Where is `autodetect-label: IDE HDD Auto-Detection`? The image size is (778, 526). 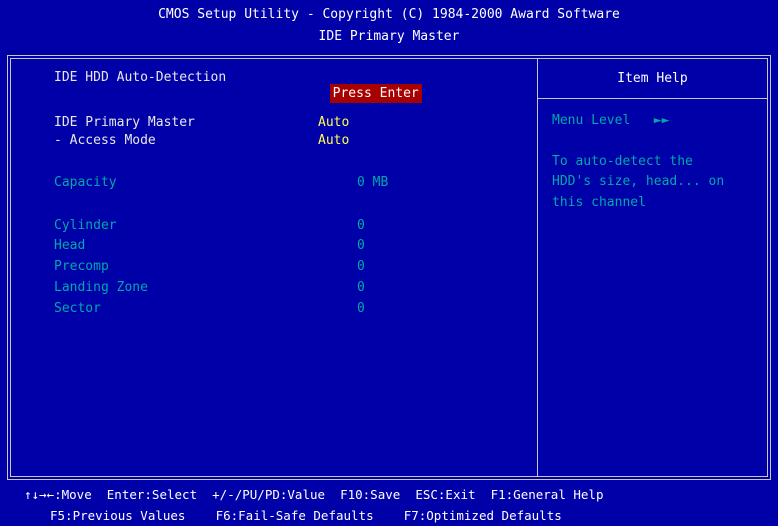
autodetect-label: IDE HDD Auto-Detection is located at coordinates (140, 77).